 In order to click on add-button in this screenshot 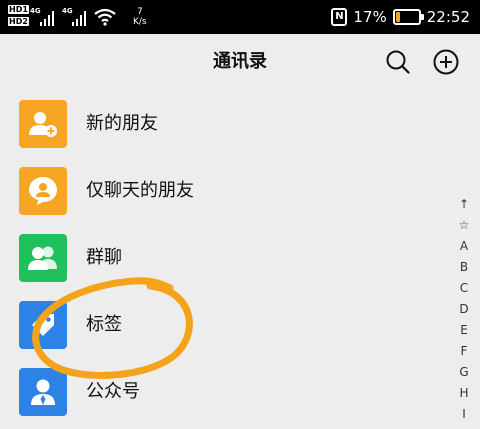, I will do `click(446, 62)`.